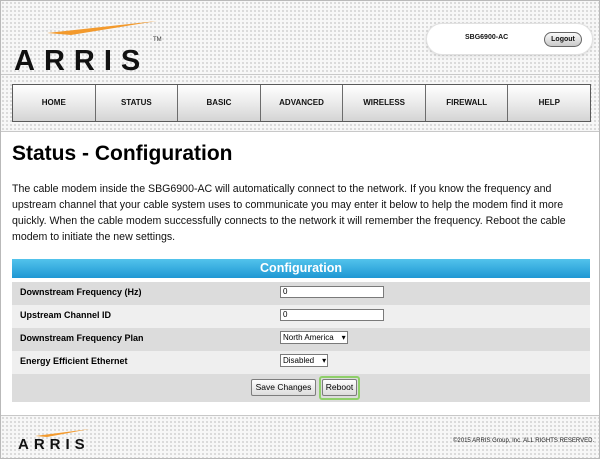 The width and height of the screenshot is (600, 459). I want to click on tab-wireless: WIRELESS, so click(384, 103).